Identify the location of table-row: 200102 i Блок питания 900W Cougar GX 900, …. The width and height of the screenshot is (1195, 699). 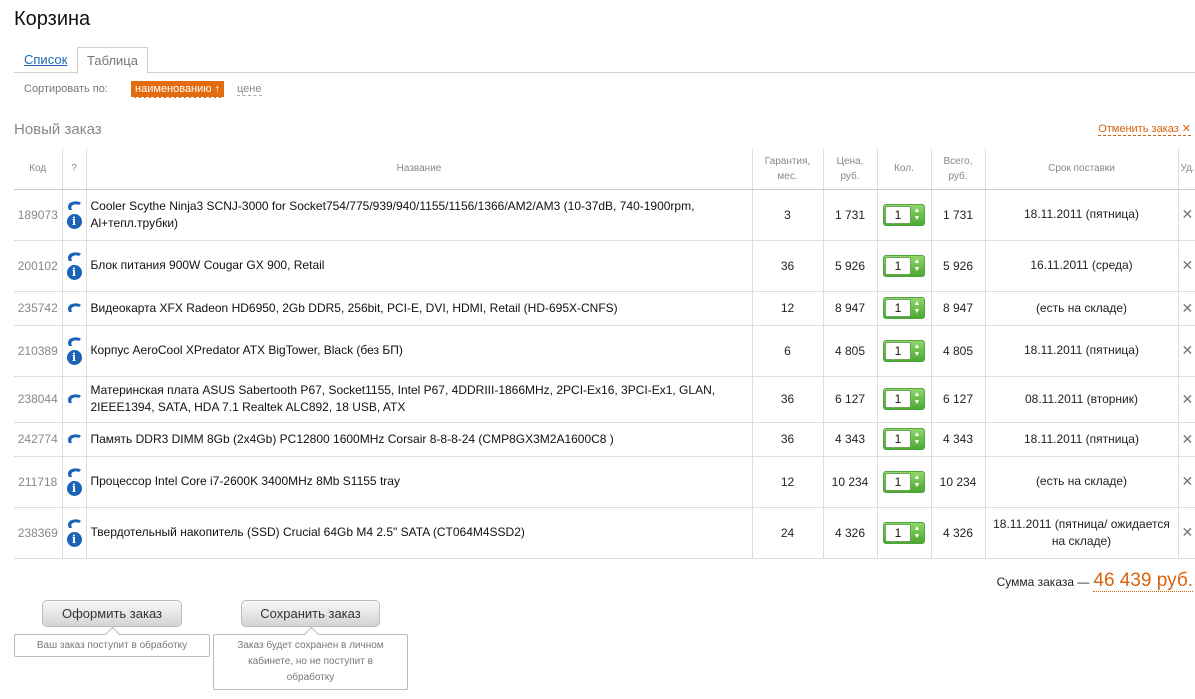
(604, 266).